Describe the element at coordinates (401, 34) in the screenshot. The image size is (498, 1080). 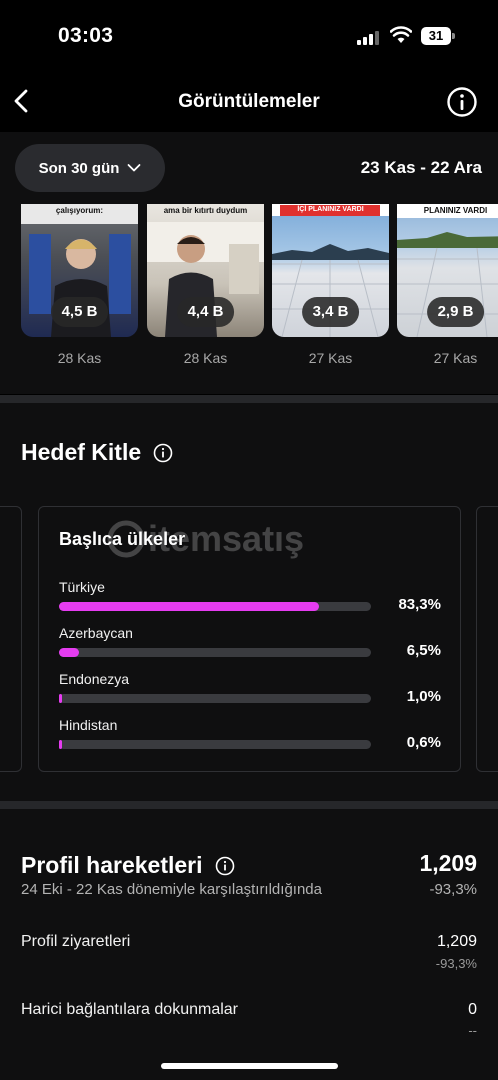
I see `wifi-icon` at that location.